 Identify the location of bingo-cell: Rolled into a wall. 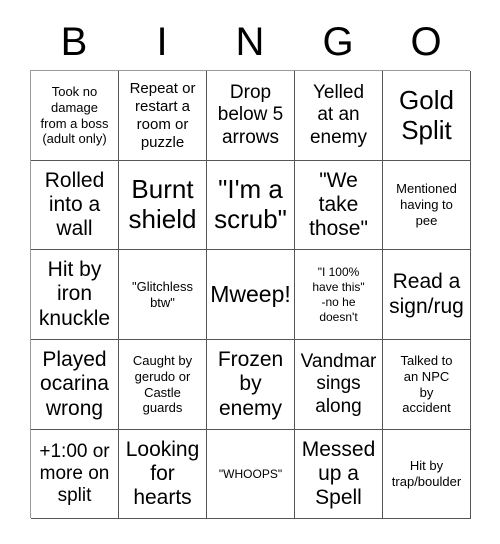
(75, 205).